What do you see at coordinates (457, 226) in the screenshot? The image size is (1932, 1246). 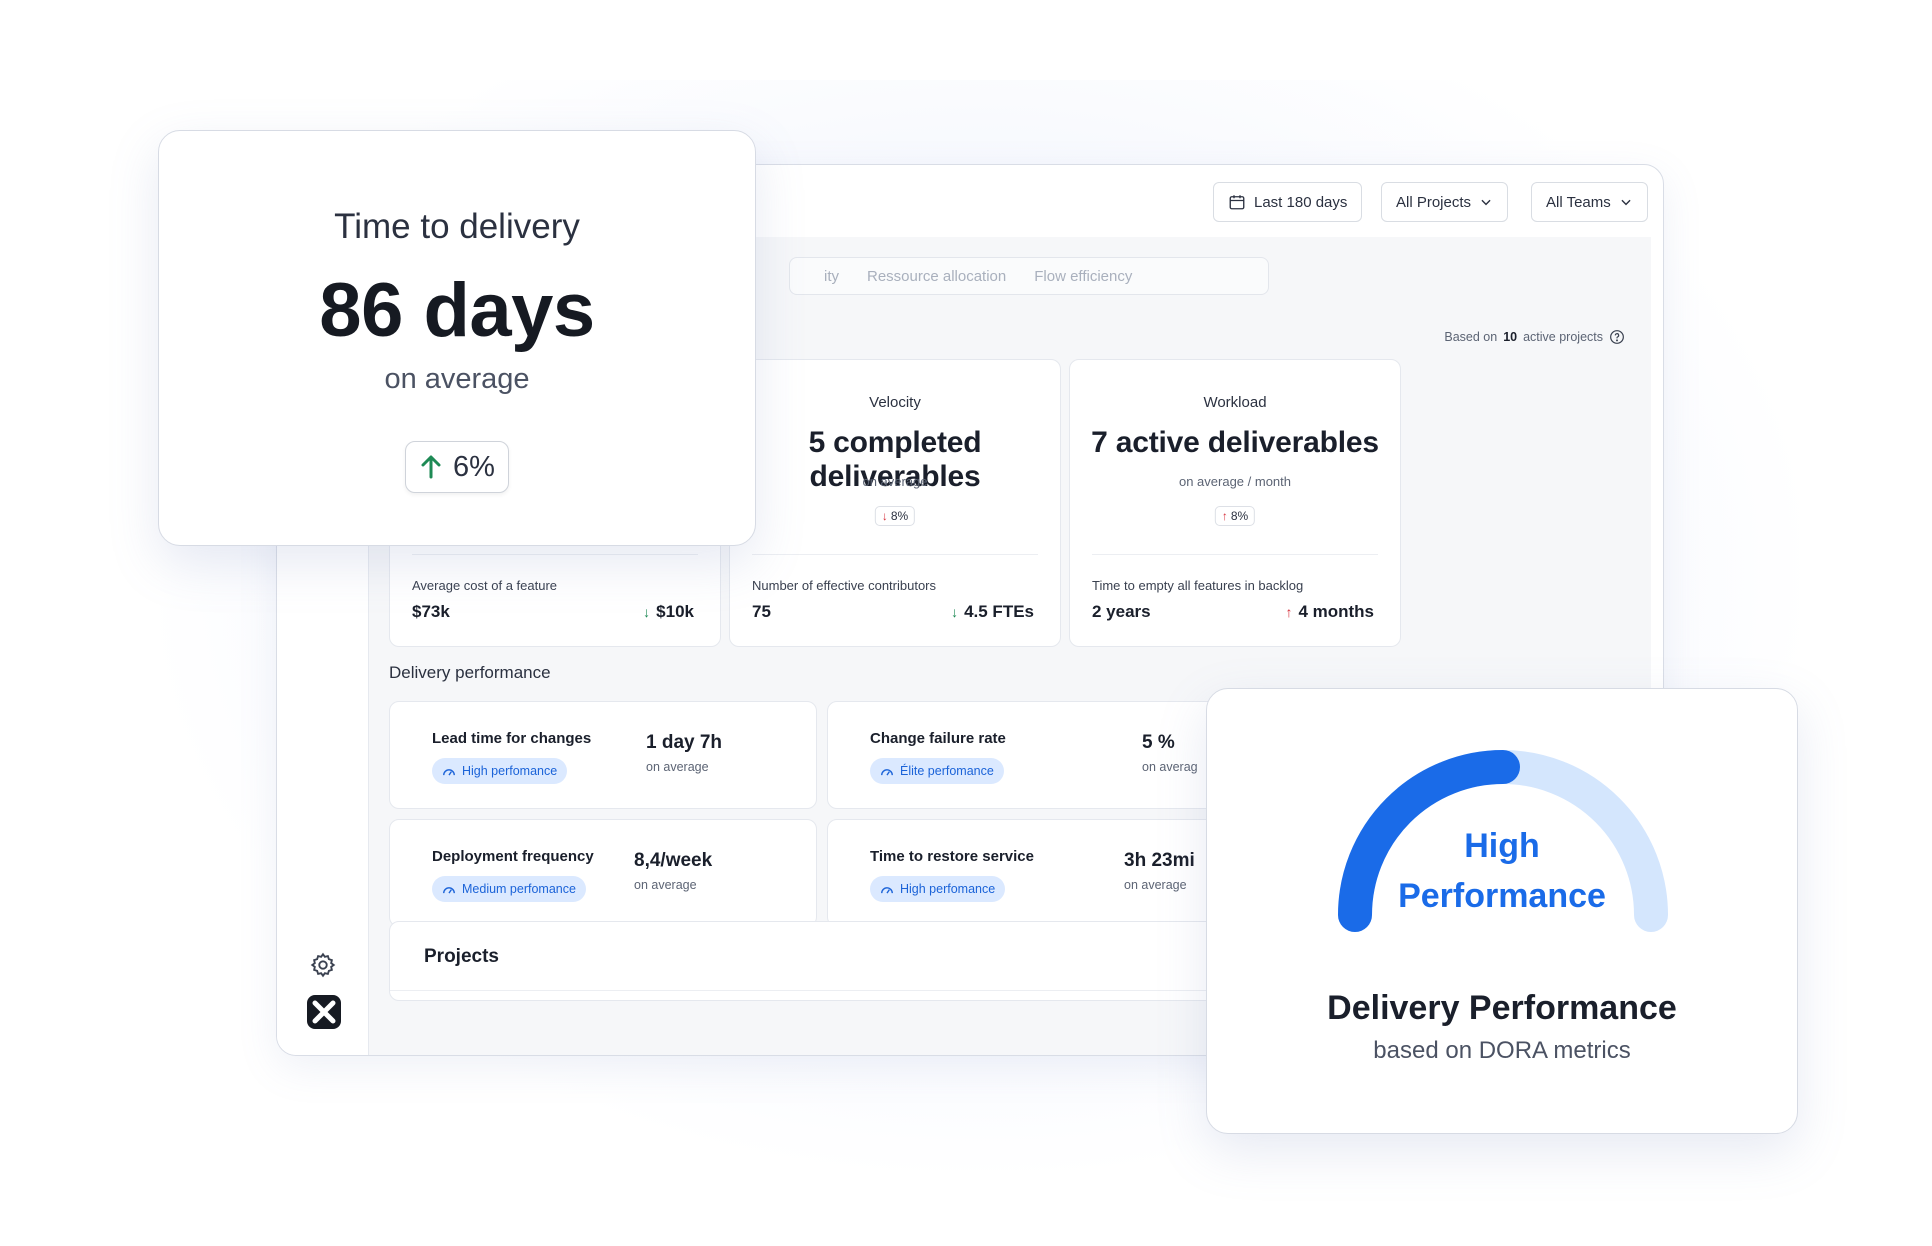 I see `ttd-title: Time to delivery` at bounding box center [457, 226].